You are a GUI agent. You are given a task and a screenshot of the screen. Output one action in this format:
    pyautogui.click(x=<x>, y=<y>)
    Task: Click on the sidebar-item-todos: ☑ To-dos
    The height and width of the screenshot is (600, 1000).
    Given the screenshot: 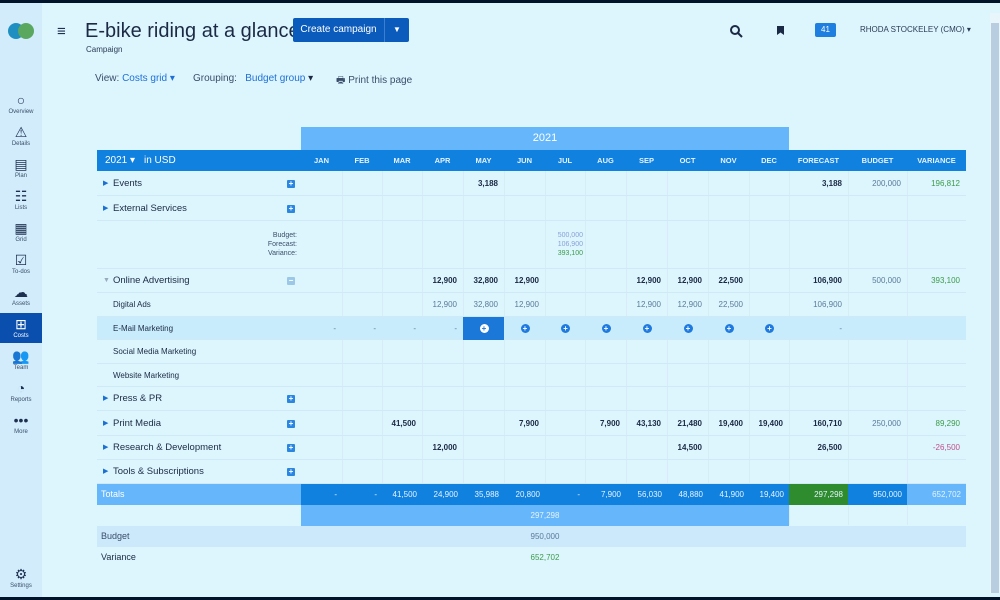 What is the action you would take?
    pyautogui.click(x=21, y=264)
    